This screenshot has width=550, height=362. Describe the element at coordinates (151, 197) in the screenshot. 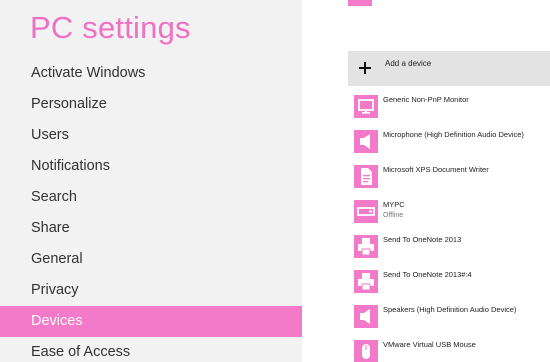

I see `nav-item-search: Search` at that location.